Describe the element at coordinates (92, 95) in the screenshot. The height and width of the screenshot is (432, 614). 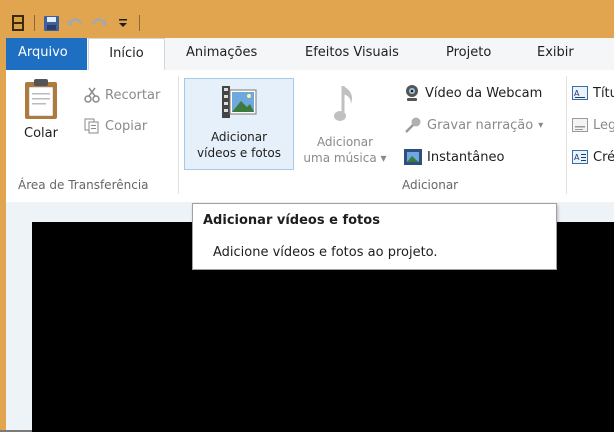
I see `scissors-icon` at that location.